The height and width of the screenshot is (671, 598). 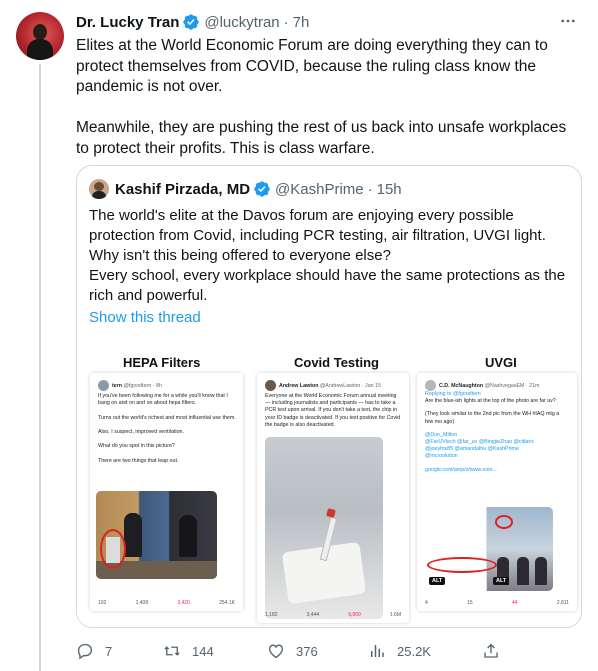 I want to click on mini-handle: @AndrewLawton · Jan 15, so click(x=350, y=385).